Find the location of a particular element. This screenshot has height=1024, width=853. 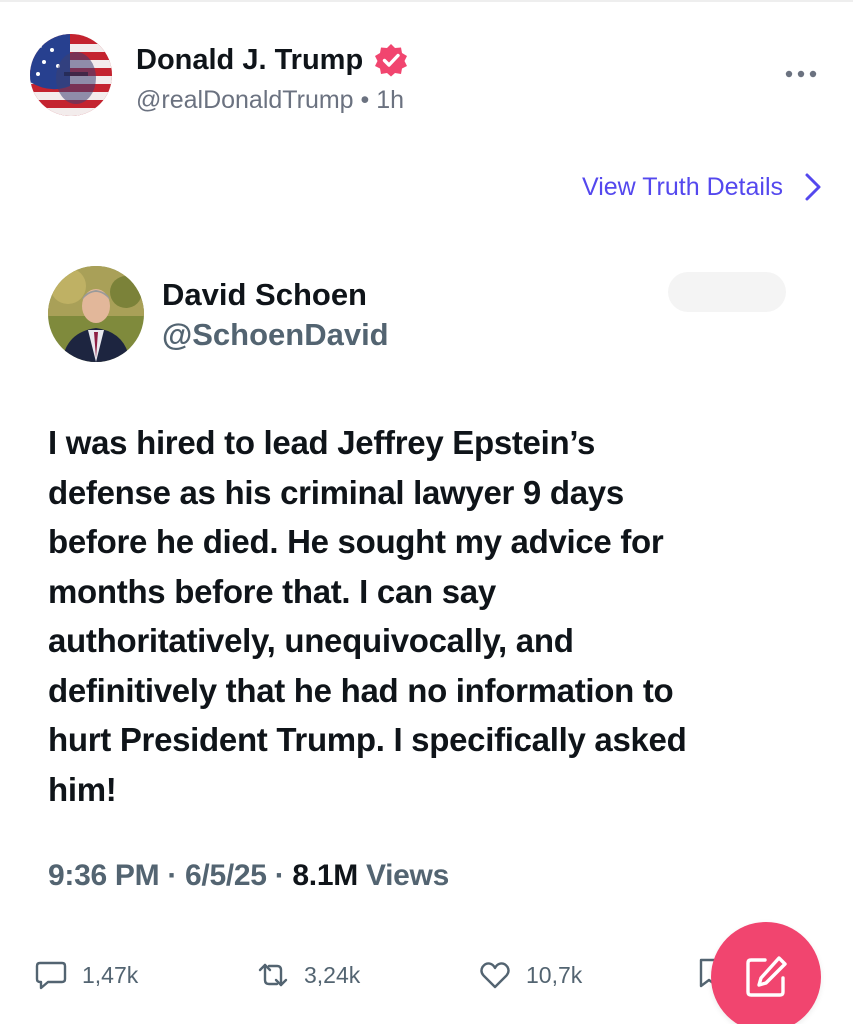

like-button: 10,7k is located at coordinates (530, 975).